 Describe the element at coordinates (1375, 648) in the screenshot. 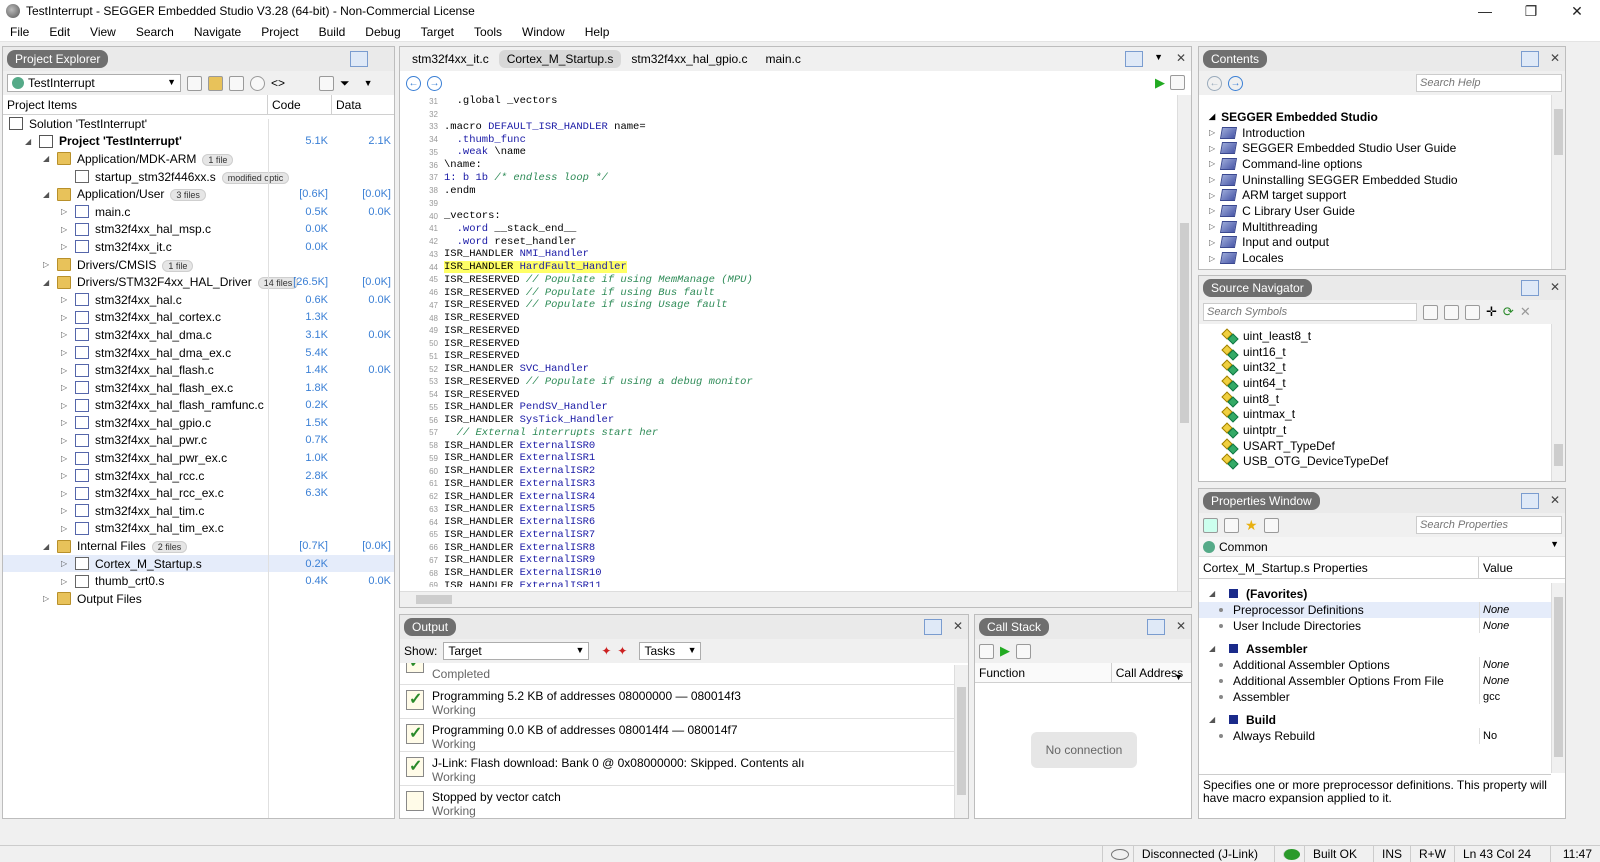

I see `property-category: ◢ Assembler` at that location.